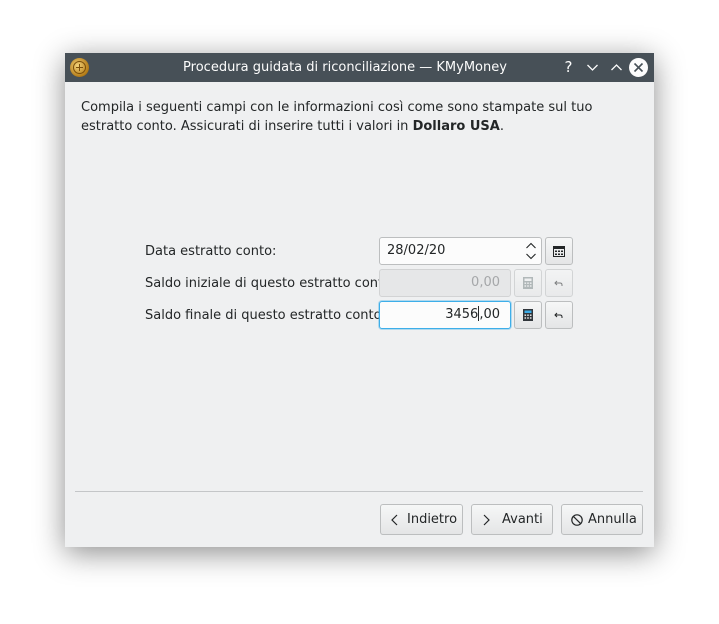  What do you see at coordinates (265, 315) in the screenshot?
I see `ending-balance-label: Saldo finale di questo estratto conto:` at bounding box center [265, 315].